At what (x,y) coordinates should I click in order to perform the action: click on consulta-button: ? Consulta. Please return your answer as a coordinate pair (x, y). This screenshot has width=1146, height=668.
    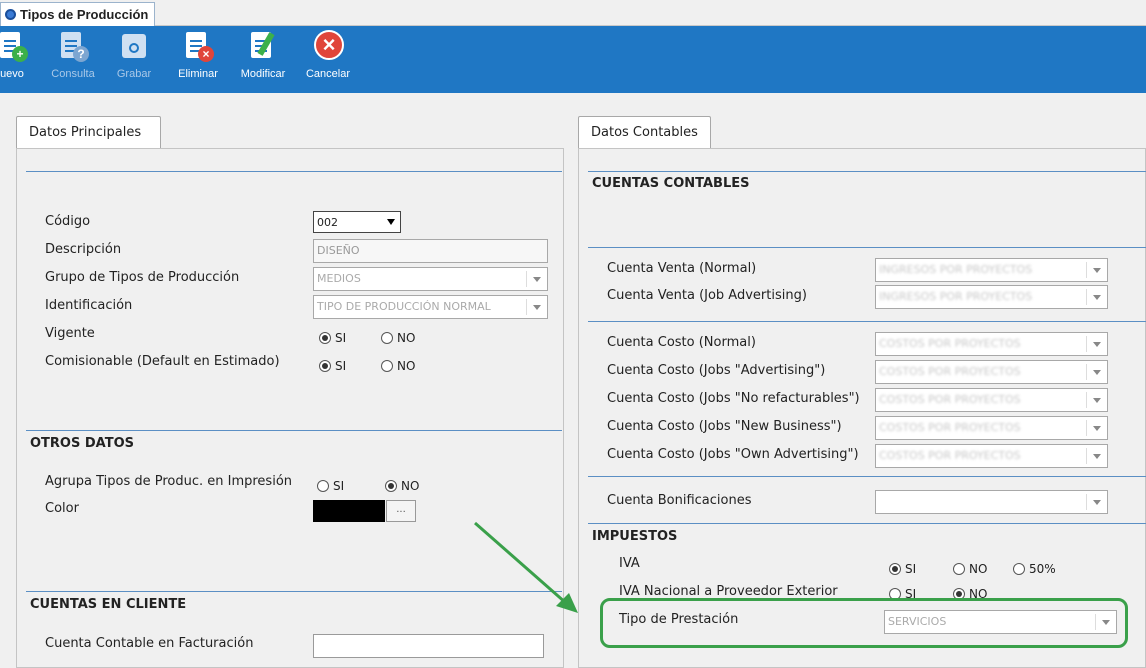
    Looking at the image, I should click on (73, 55).